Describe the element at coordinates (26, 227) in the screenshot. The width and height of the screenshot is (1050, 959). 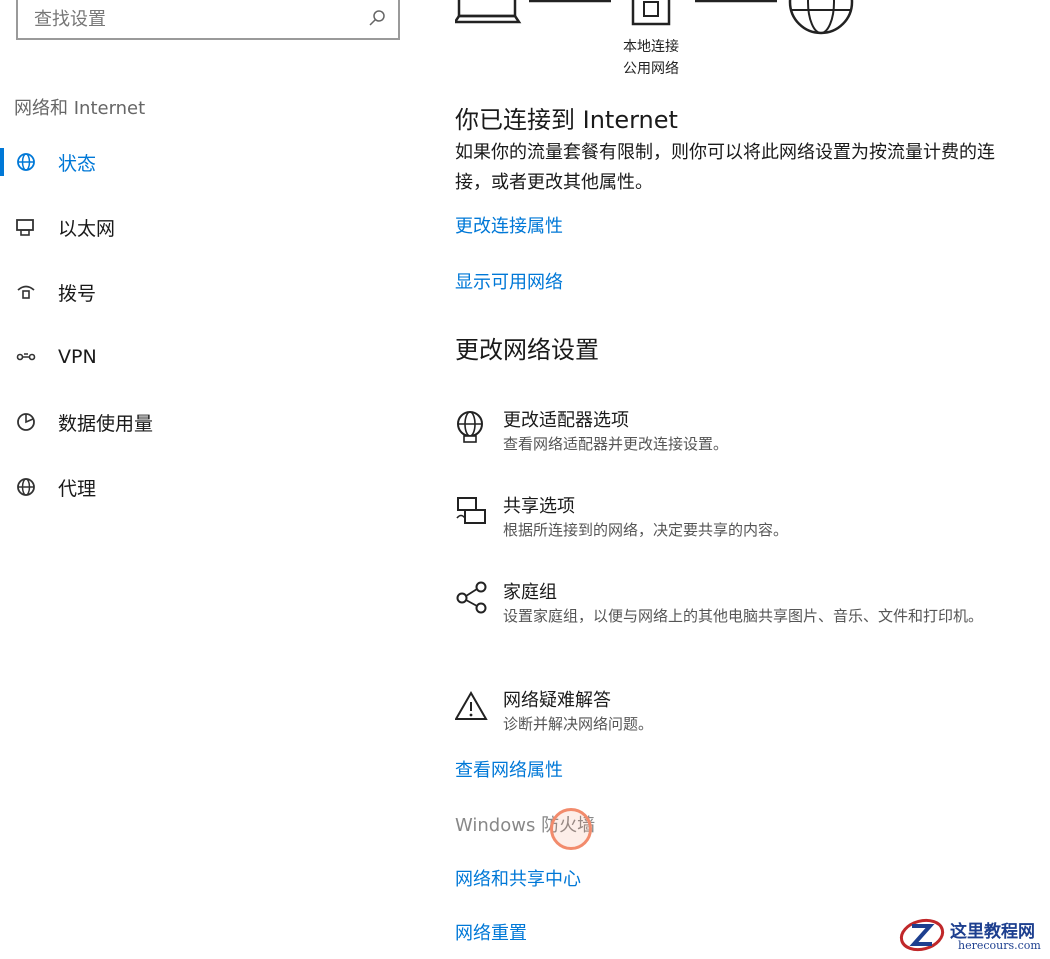
I see `ethernet-icon` at that location.